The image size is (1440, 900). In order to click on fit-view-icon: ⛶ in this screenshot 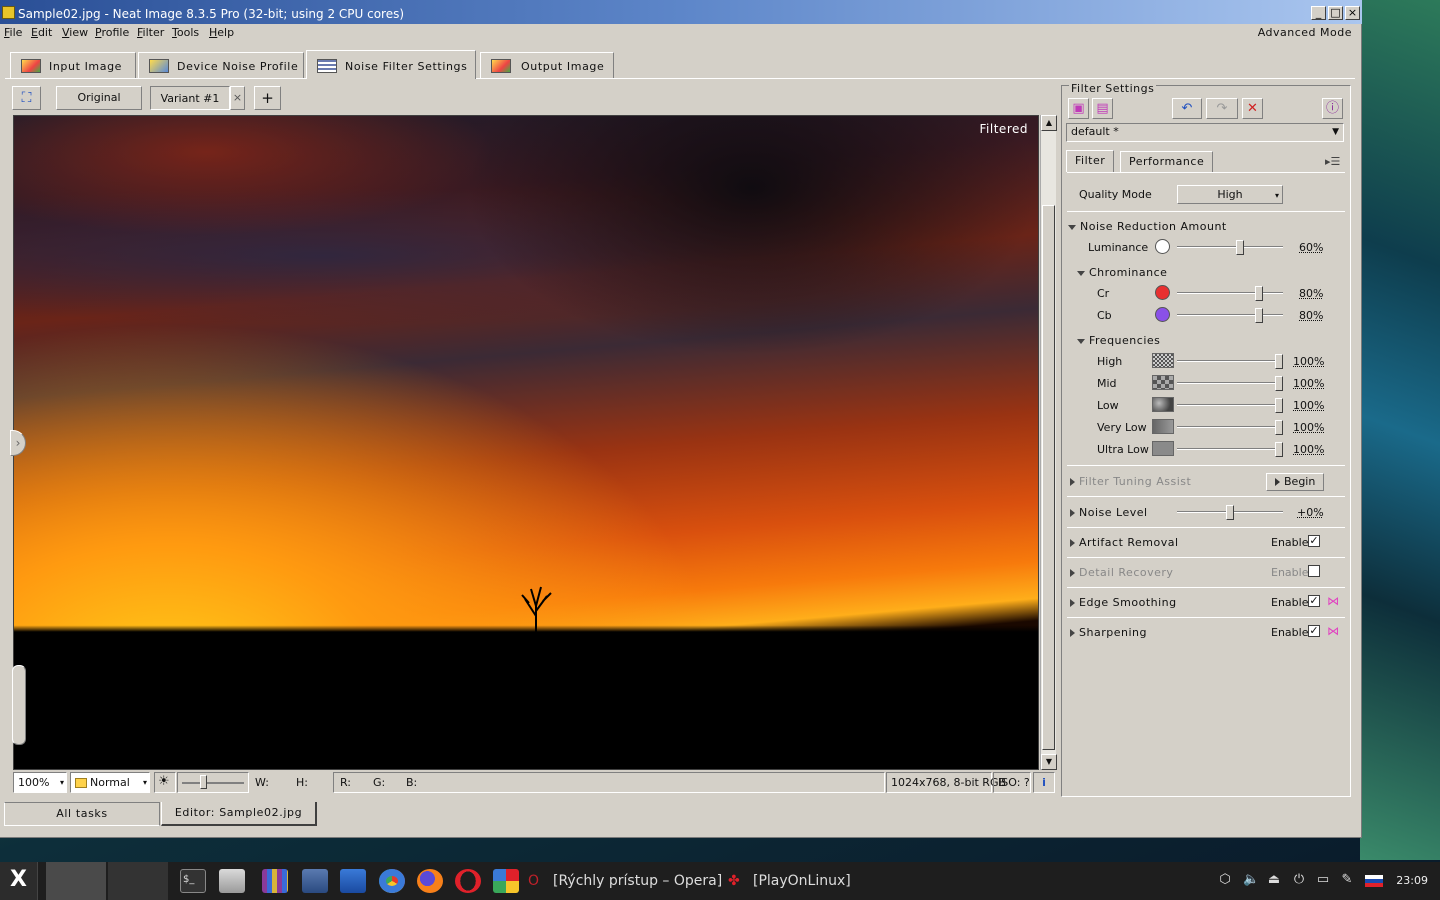, I will do `click(26, 98)`.